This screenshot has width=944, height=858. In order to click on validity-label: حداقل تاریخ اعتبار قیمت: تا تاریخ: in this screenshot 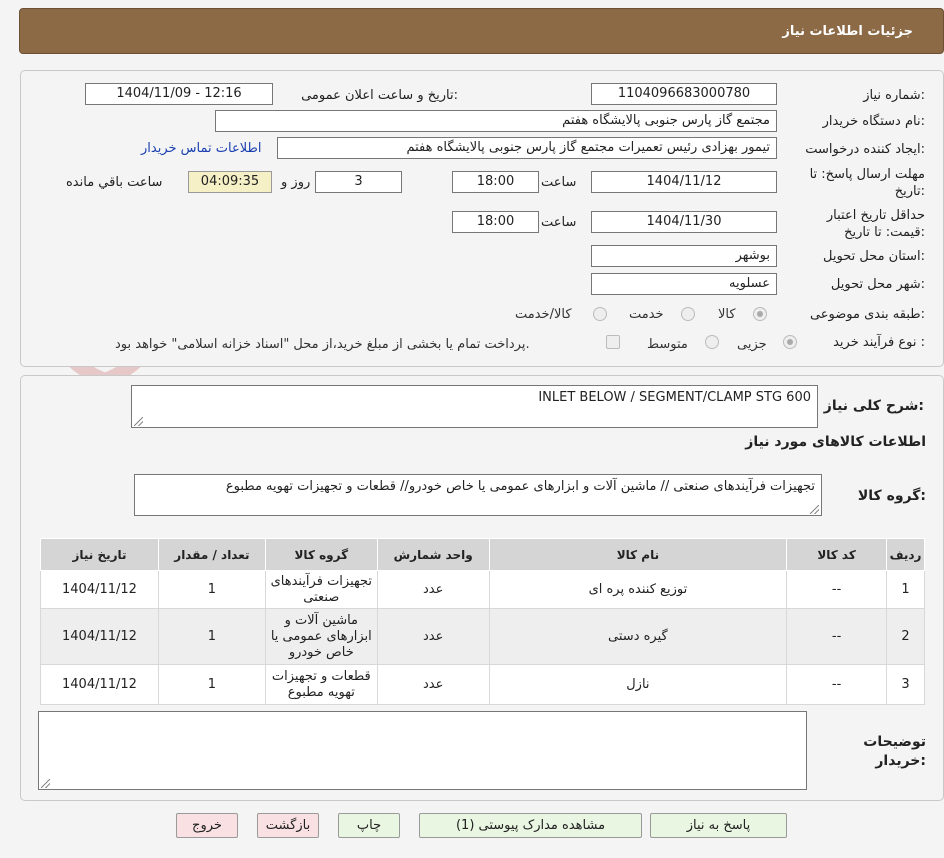, I will do `click(875, 224)`.